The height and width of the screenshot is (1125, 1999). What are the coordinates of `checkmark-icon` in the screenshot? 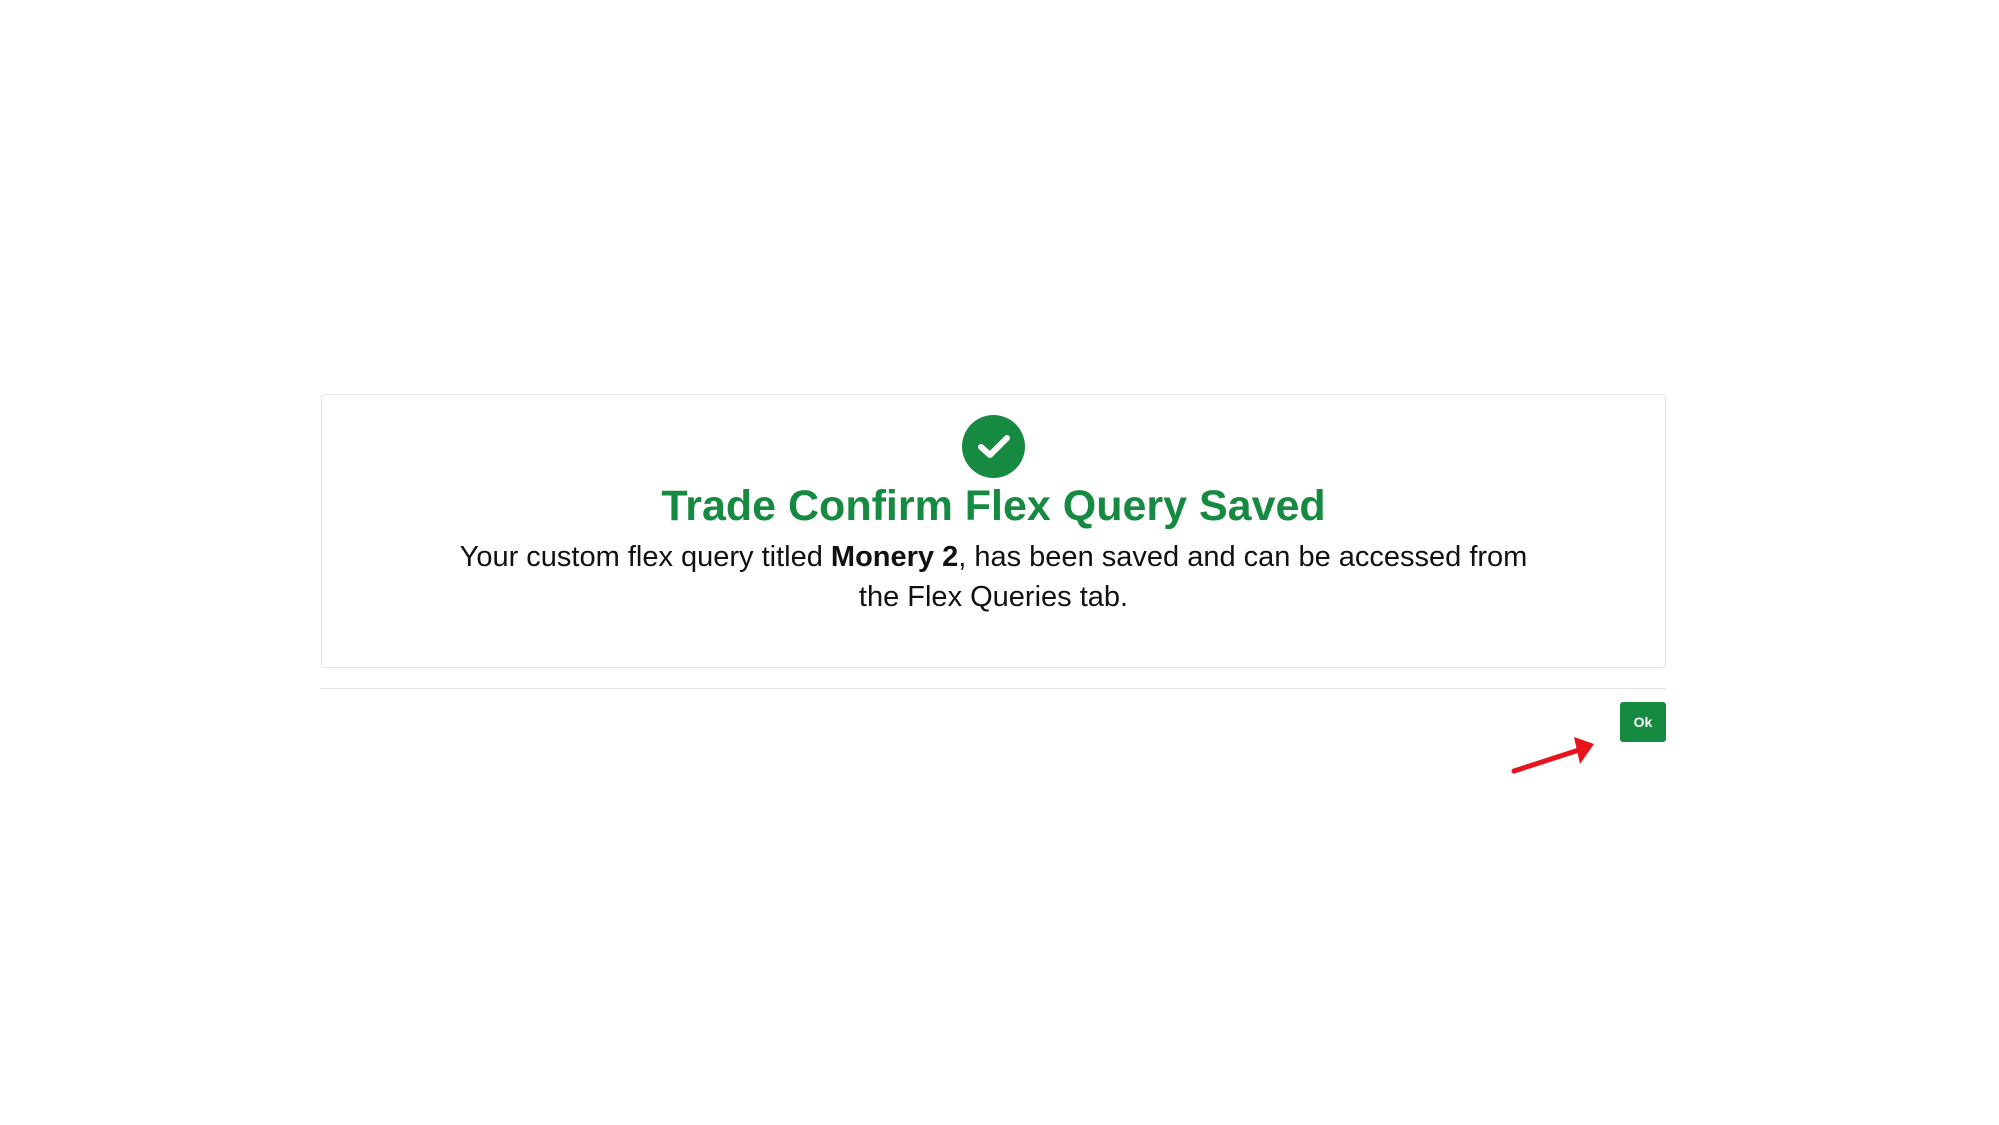 It's located at (993, 446).